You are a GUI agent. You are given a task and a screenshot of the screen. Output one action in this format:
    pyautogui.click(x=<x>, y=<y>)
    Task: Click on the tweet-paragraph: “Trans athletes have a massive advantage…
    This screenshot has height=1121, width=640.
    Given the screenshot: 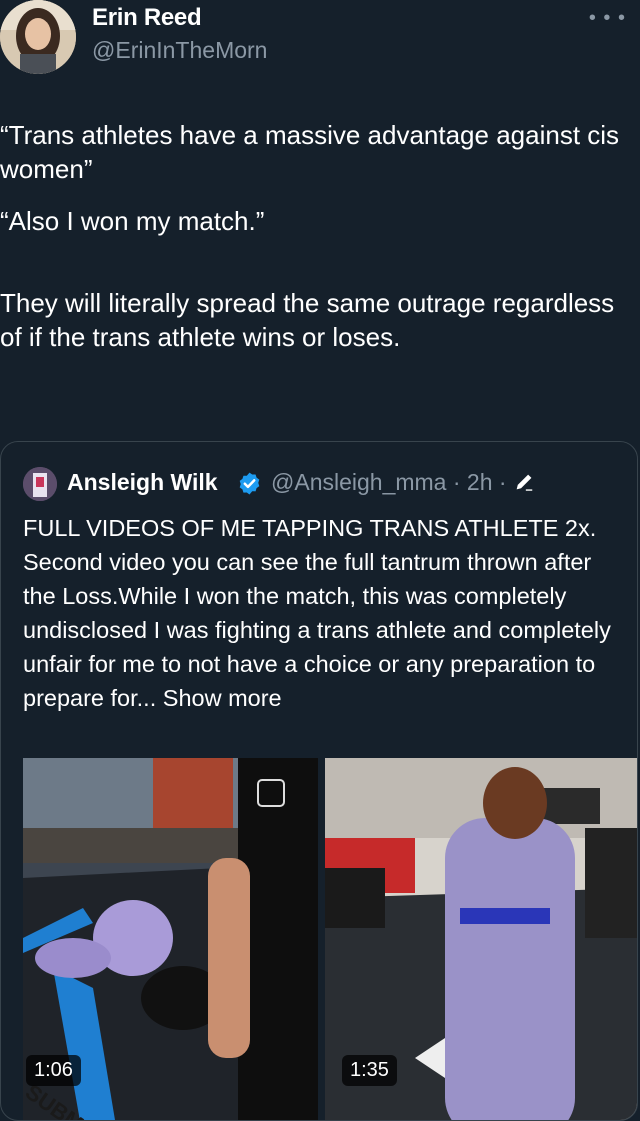 What is the action you would take?
    pyautogui.click(x=310, y=152)
    